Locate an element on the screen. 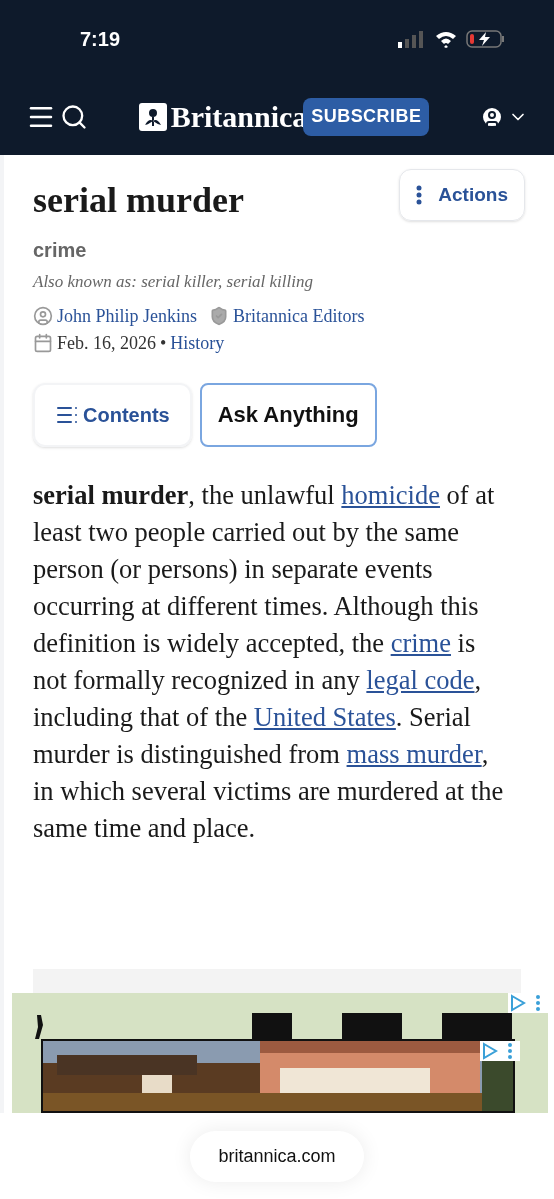 This screenshot has width=554, height=1199. article-link: mass murder is located at coordinates (414, 753).